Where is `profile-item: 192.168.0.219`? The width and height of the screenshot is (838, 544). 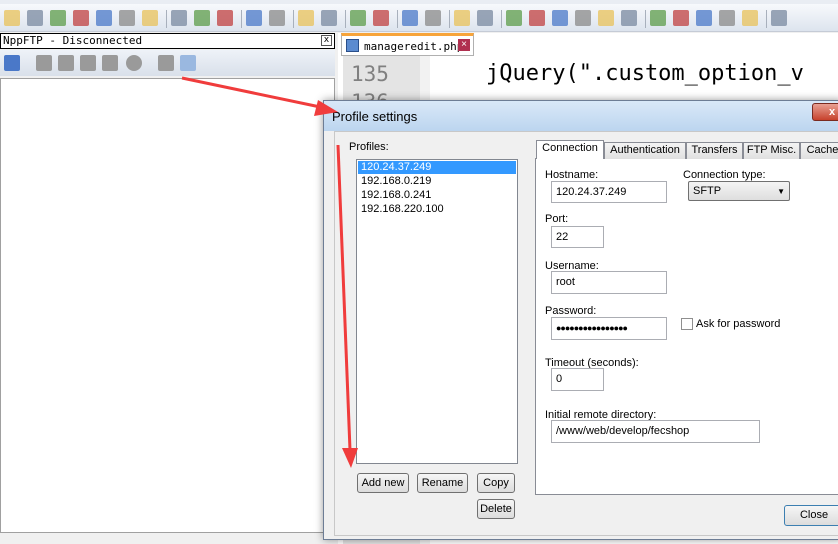 profile-item: 192.168.0.219 is located at coordinates (437, 181).